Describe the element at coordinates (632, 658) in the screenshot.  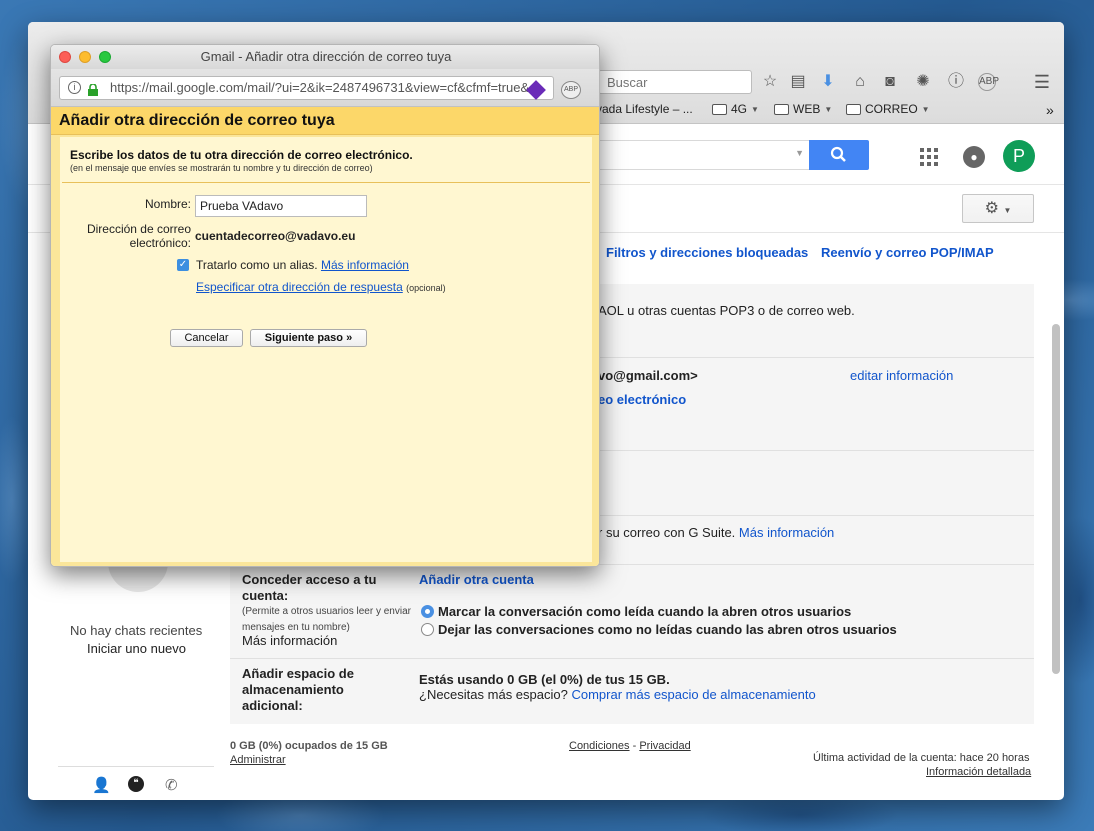
I see `row-divider` at that location.